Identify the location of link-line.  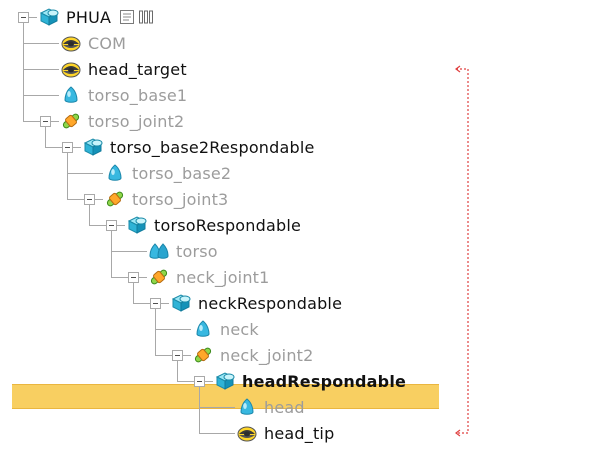
(462, 251).